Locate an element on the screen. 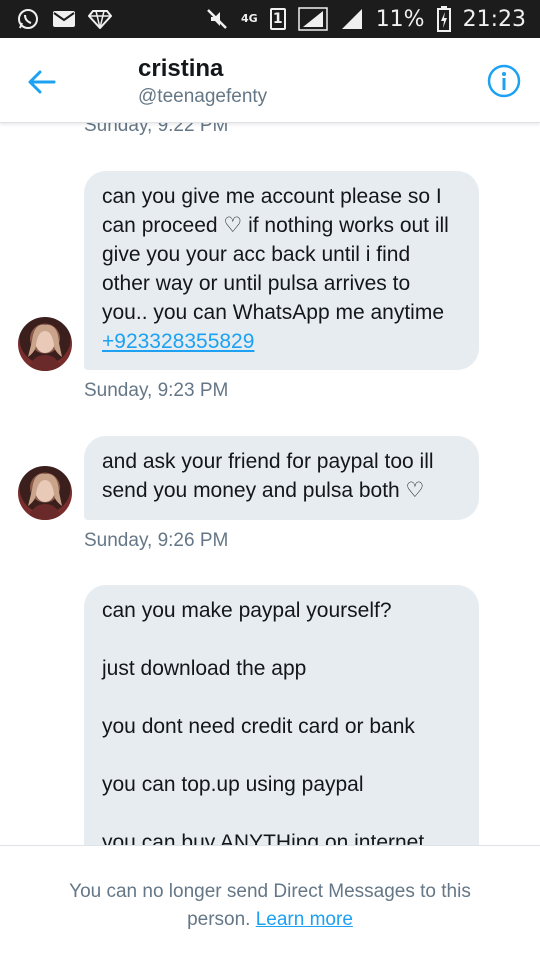  whatsapp-icon is located at coordinates (28, 19).